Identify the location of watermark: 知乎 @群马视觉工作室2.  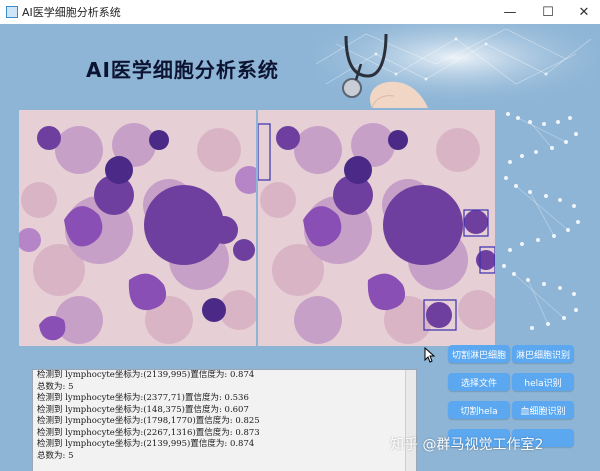
(467, 445).